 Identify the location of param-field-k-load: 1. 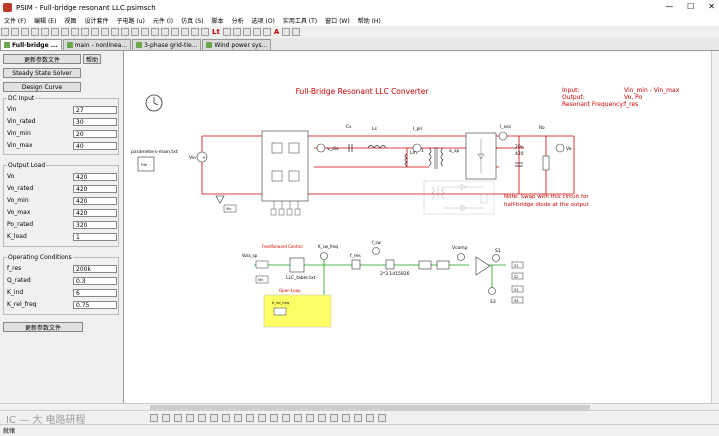
(95, 236).